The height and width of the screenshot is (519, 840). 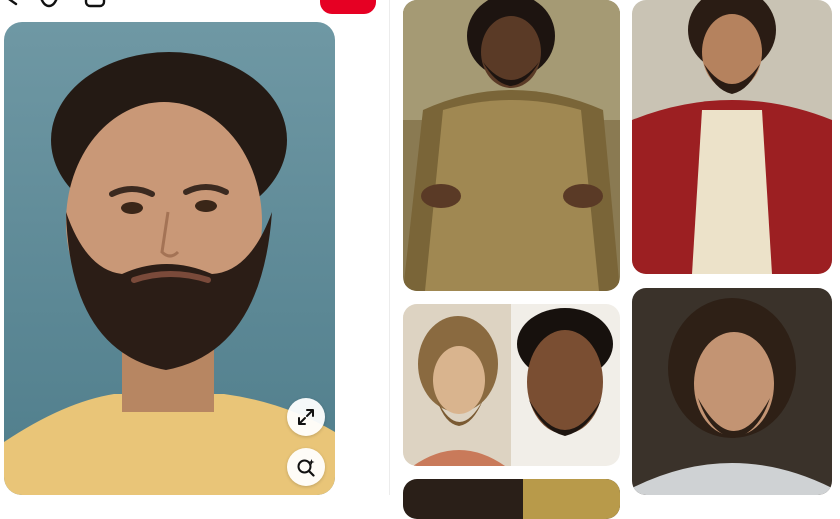 I want to click on save-button, so click(x=348, y=7).